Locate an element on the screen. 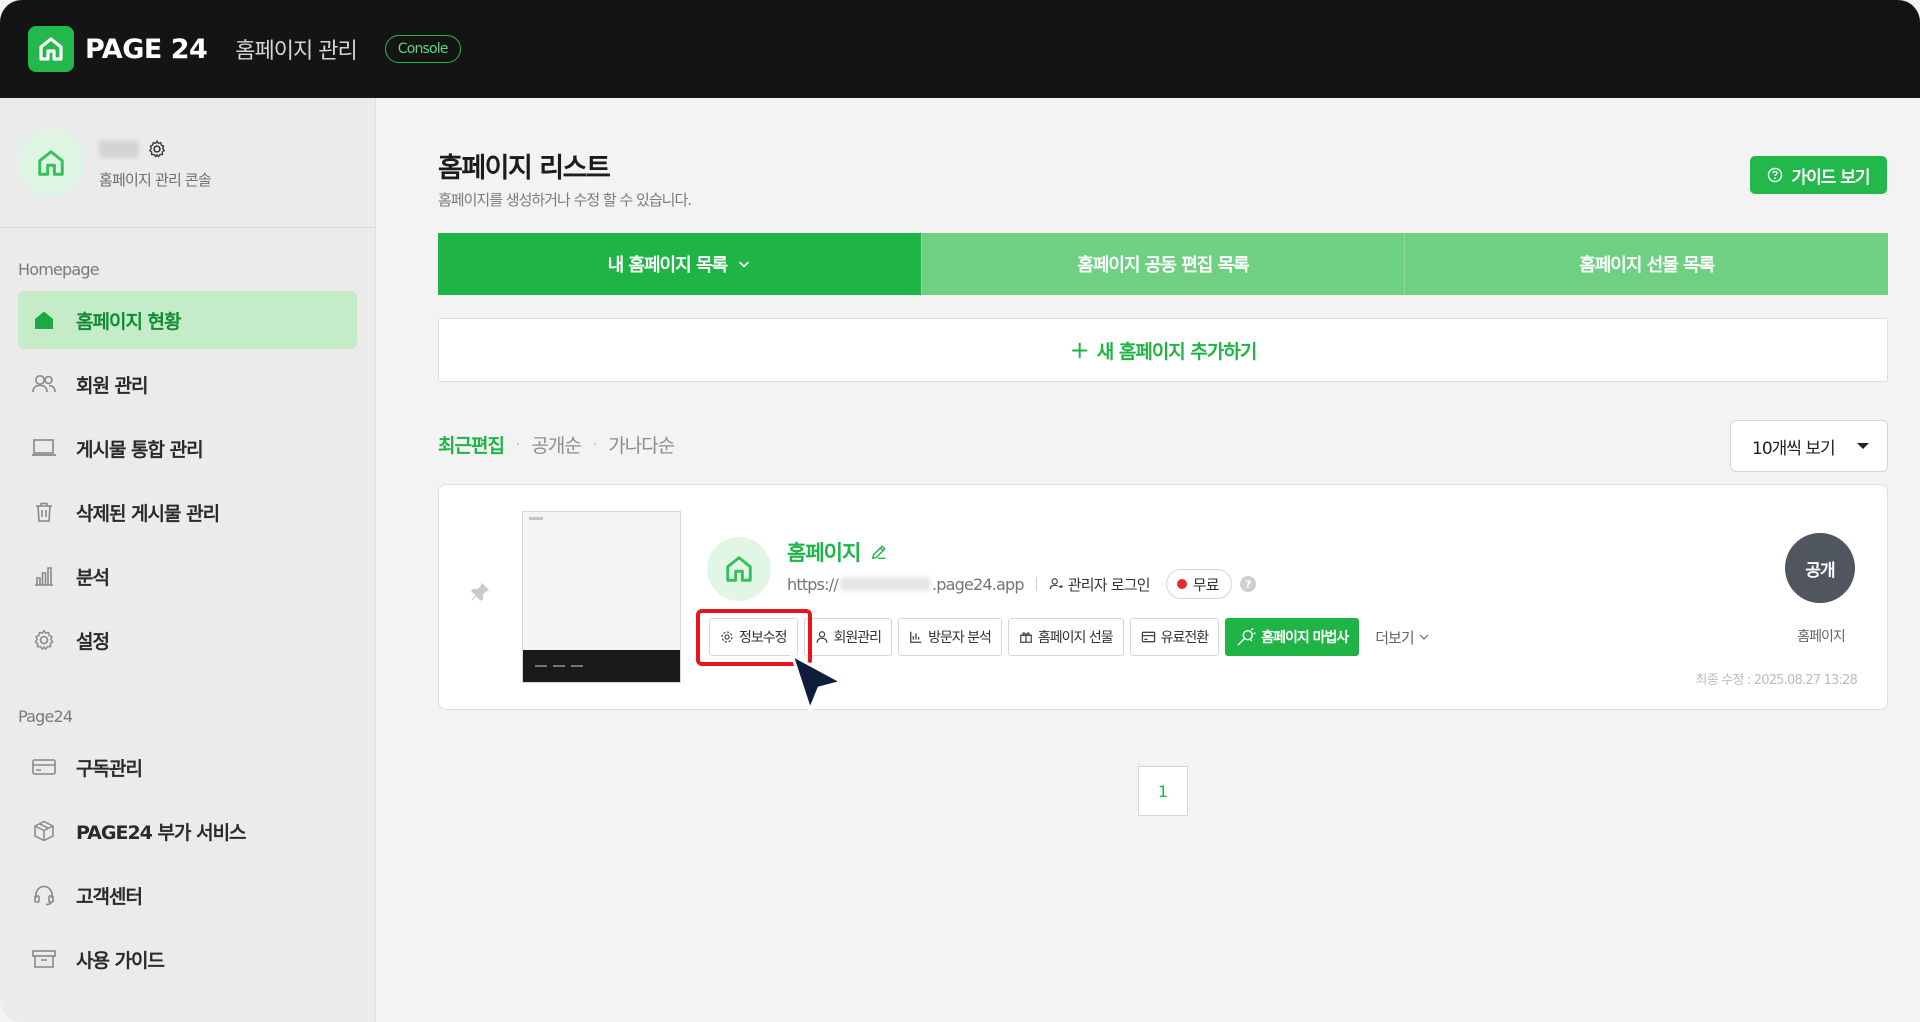 This screenshot has height=1022, width=1920. page24-logo-icon is located at coordinates (51, 49).